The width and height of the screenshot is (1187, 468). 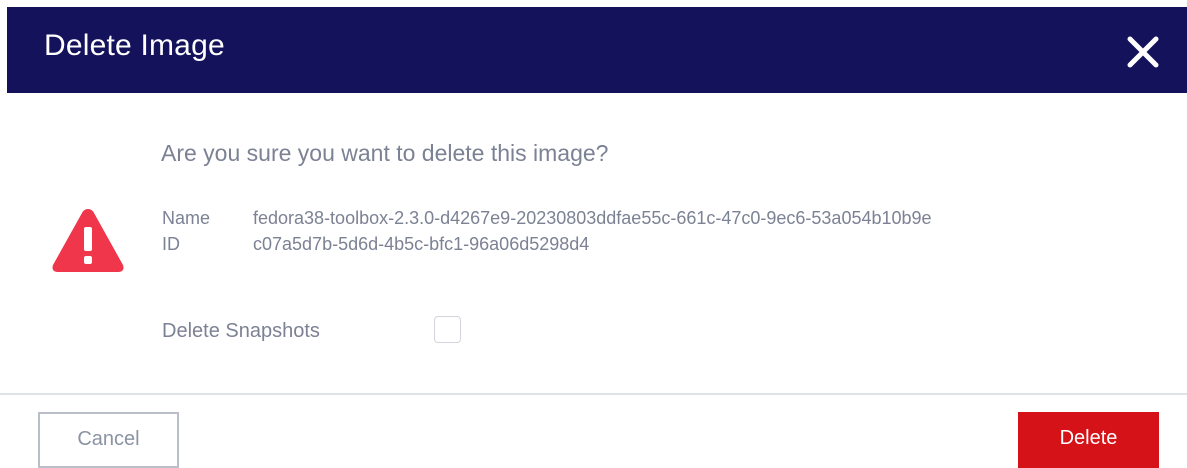 I want to click on id-label: ID, so click(x=171, y=244).